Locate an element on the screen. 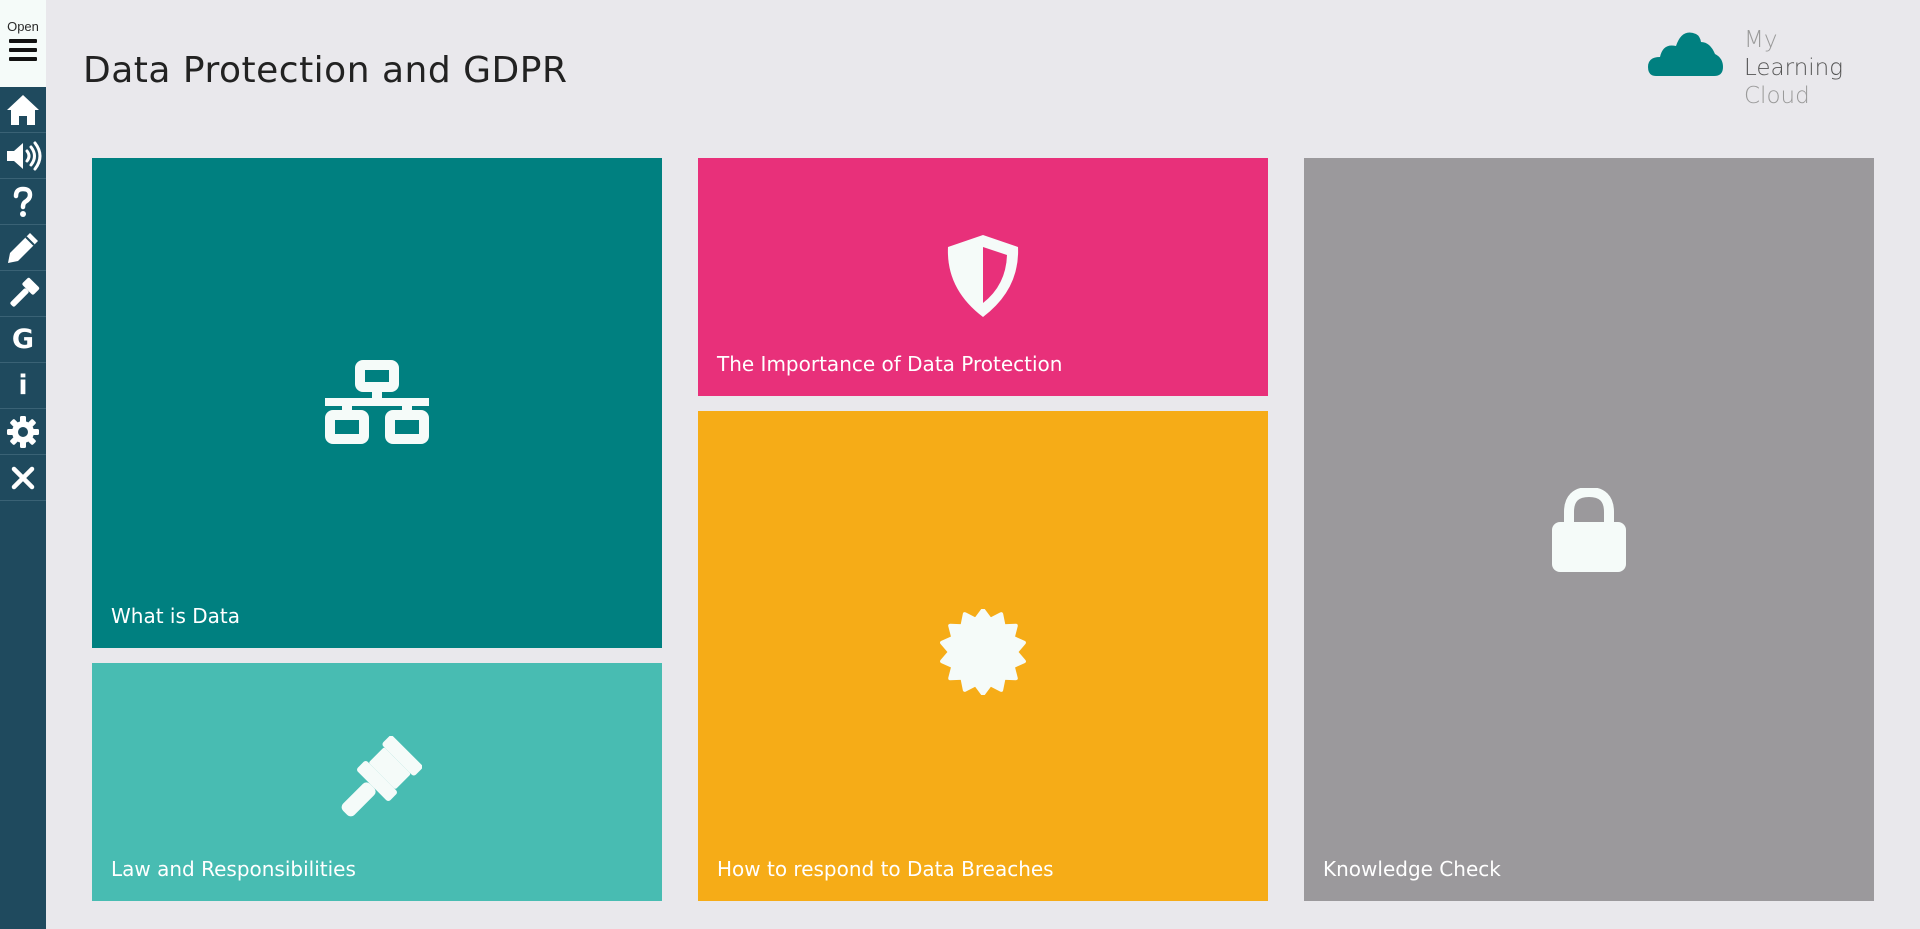  brand-name: My Learning Cloud is located at coordinates (1811, 68).